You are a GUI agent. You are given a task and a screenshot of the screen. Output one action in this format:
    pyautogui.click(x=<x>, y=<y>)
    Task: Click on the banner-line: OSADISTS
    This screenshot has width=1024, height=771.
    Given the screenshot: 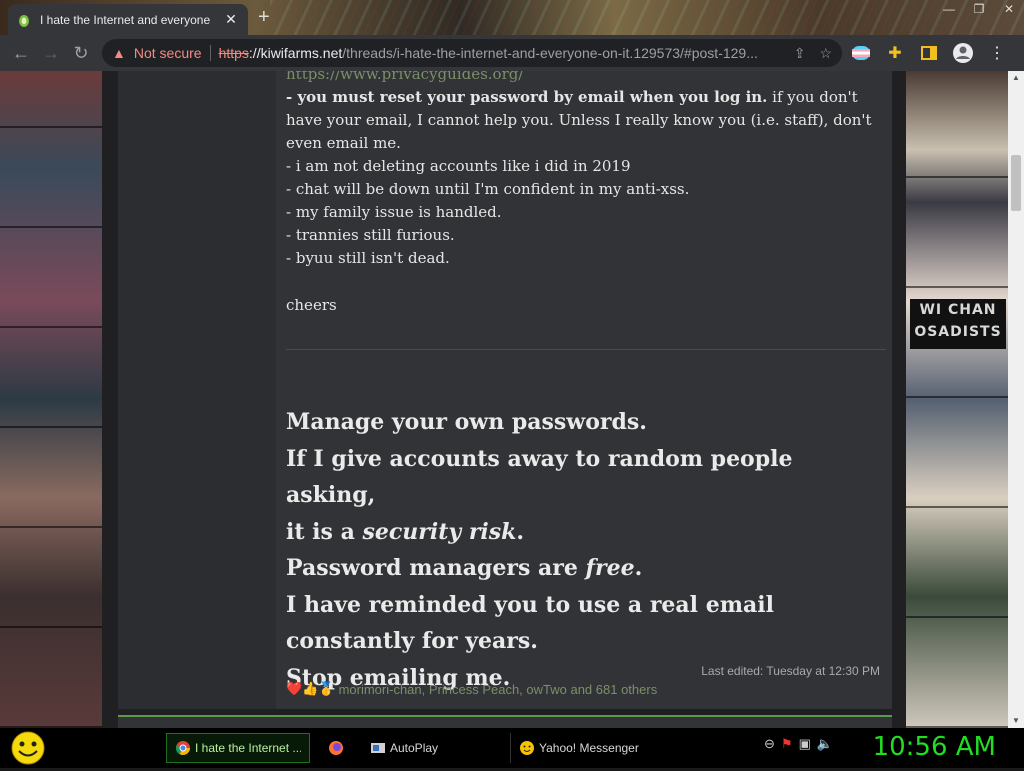 What is the action you would take?
    pyautogui.click(x=958, y=332)
    